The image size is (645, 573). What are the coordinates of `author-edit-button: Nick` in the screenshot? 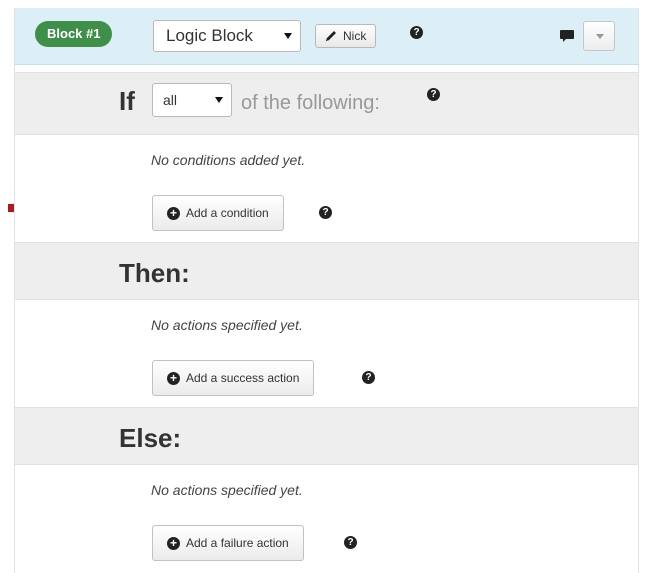 It's located at (346, 36).